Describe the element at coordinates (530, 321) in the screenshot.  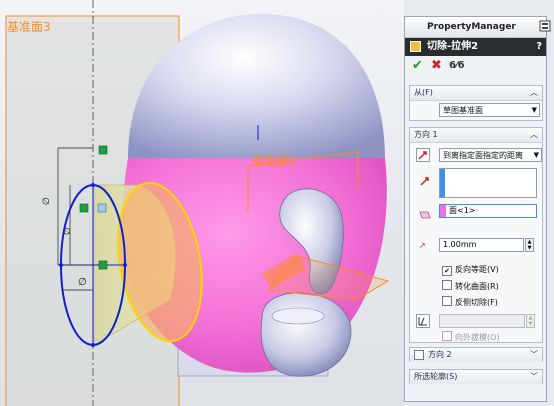
I see `draft-spinner: ▲ ▼` at that location.